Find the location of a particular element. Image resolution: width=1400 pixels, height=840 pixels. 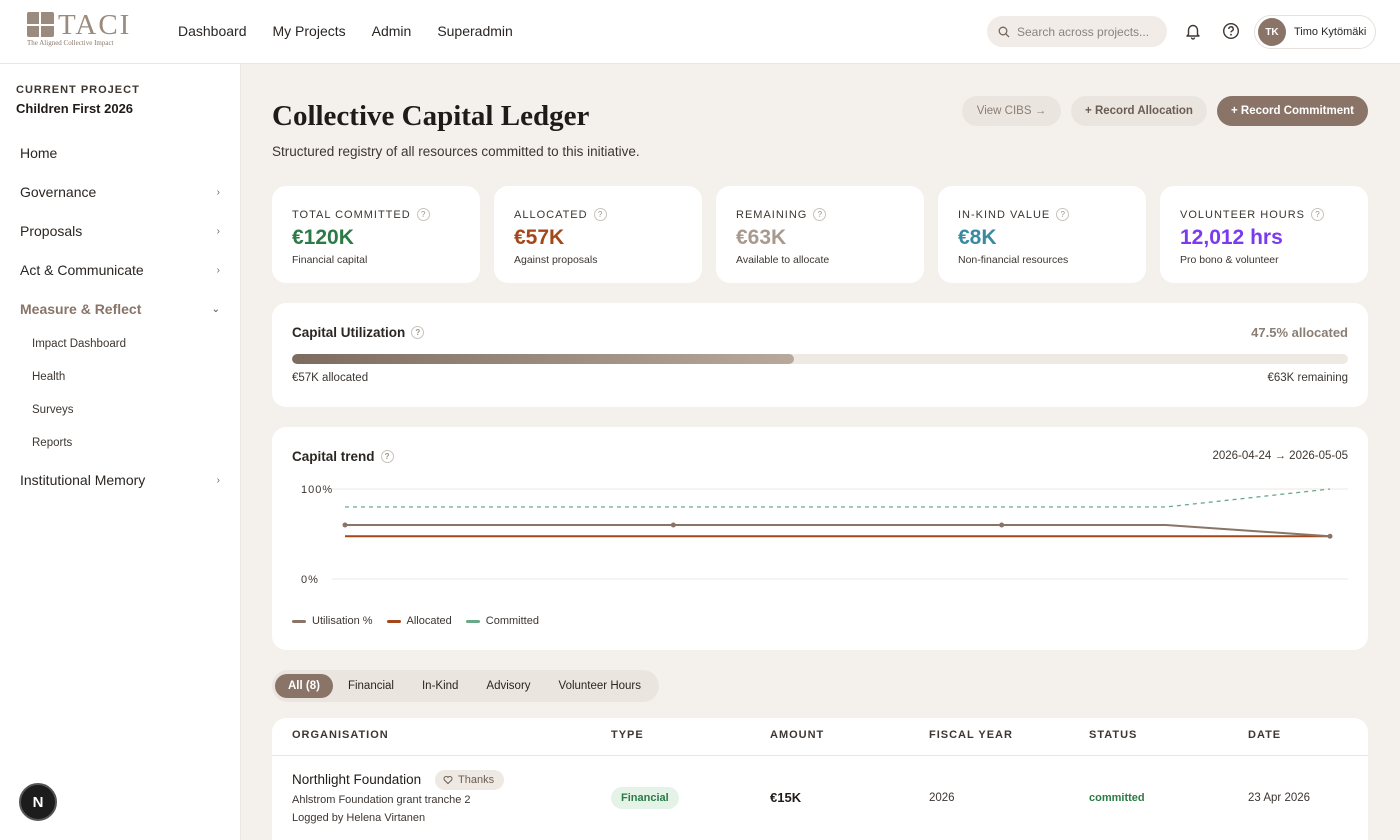

legend-label: Utilisation % is located at coordinates (342, 621).